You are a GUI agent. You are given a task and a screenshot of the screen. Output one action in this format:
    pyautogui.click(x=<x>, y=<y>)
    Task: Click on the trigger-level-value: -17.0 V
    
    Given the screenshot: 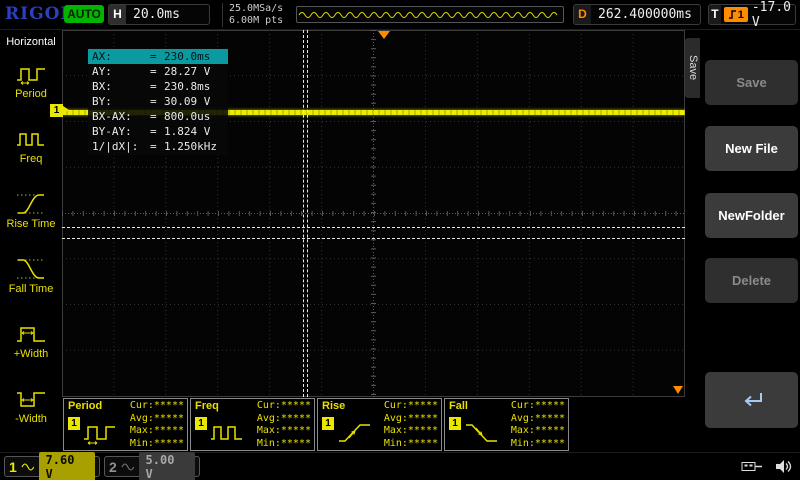 What is the action you would take?
    pyautogui.click(x=771, y=15)
    